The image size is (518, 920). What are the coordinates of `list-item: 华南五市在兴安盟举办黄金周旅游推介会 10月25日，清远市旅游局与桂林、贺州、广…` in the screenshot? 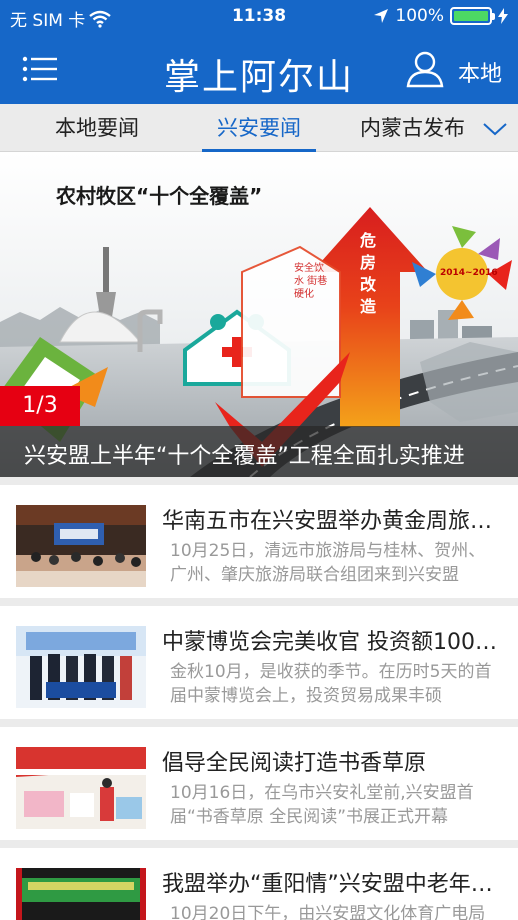 It's located at (259, 541).